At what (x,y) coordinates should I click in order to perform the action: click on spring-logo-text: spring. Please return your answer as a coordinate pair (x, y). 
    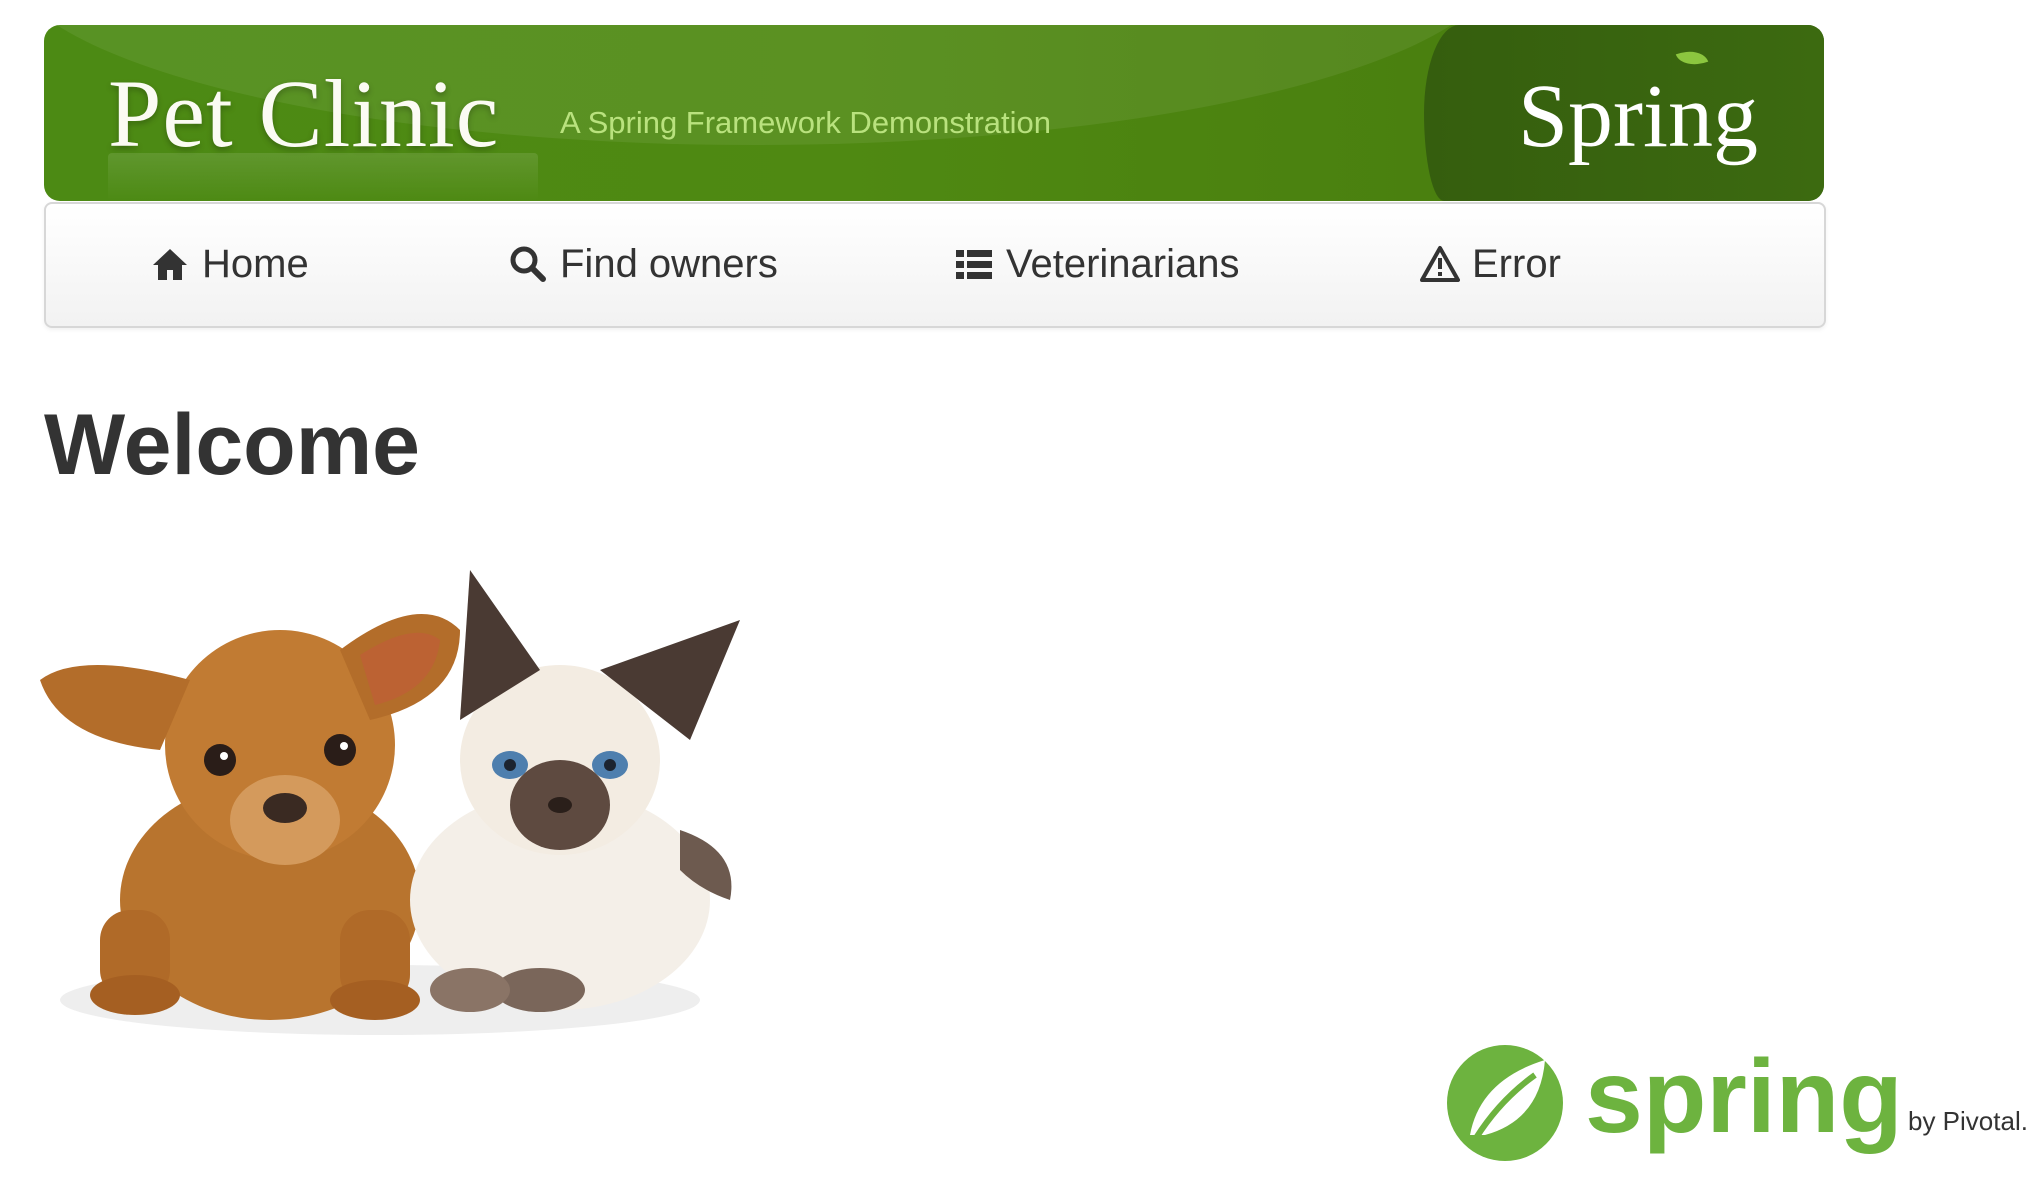
    Looking at the image, I should click on (1744, 1097).